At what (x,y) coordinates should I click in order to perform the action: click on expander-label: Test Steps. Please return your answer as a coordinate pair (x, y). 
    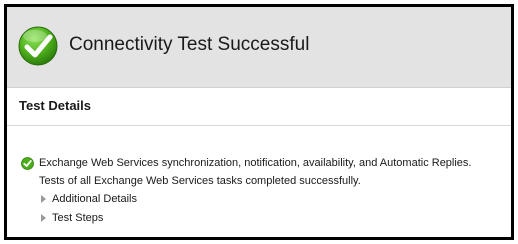
    Looking at the image, I should click on (78, 218).